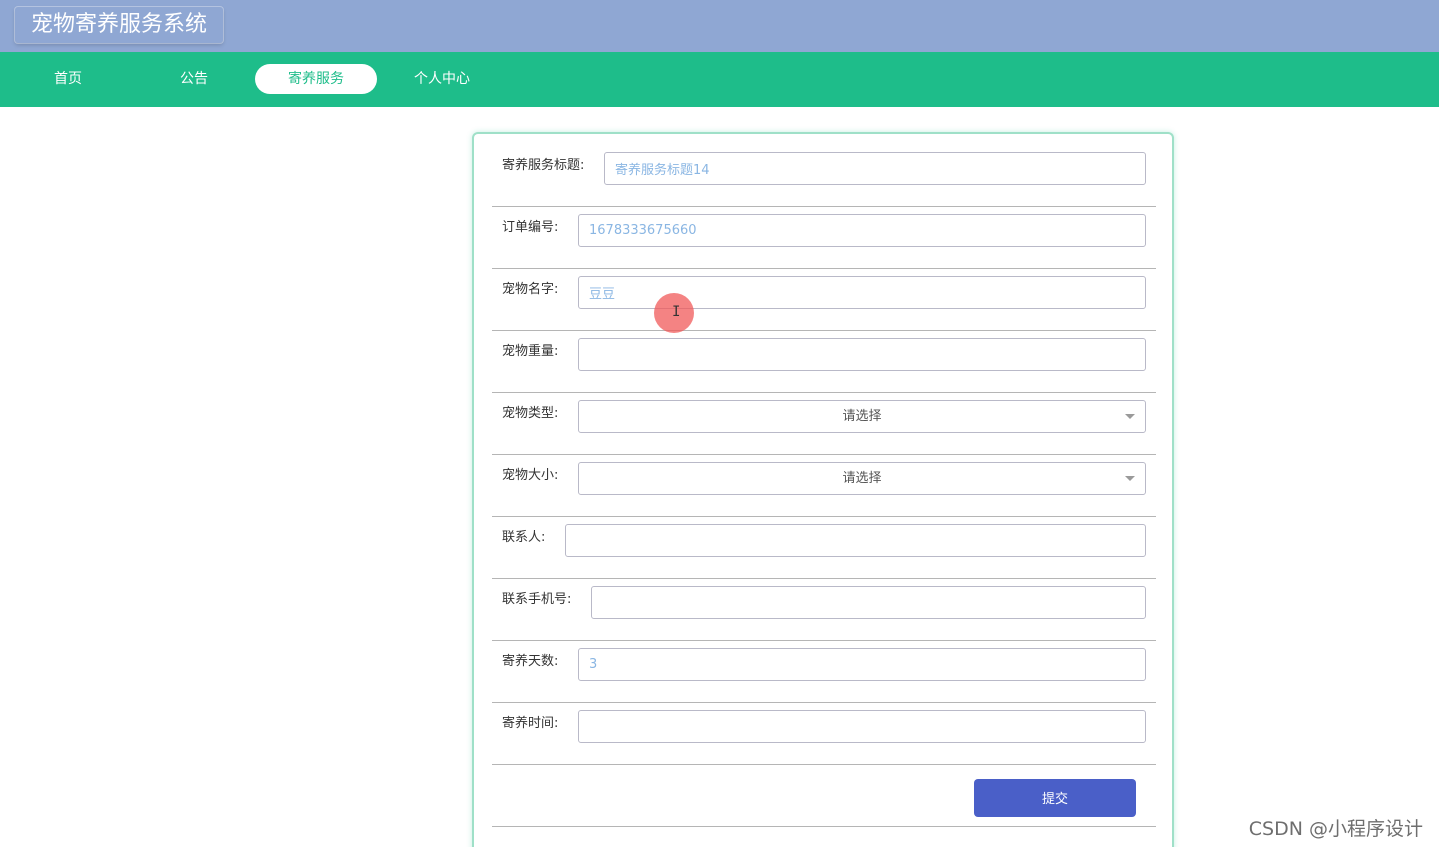 The image size is (1439, 847). I want to click on text-cursor-icon: I, so click(676, 312).